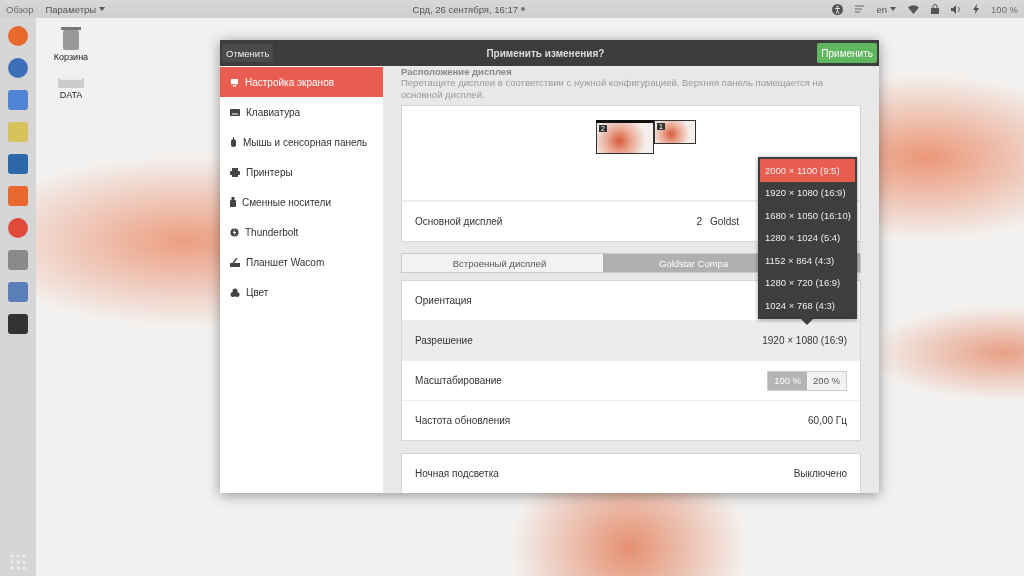  What do you see at coordinates (443, 300) in the screenshot?
I see `row-label: Ориентация` at bounding box center [443, 300].